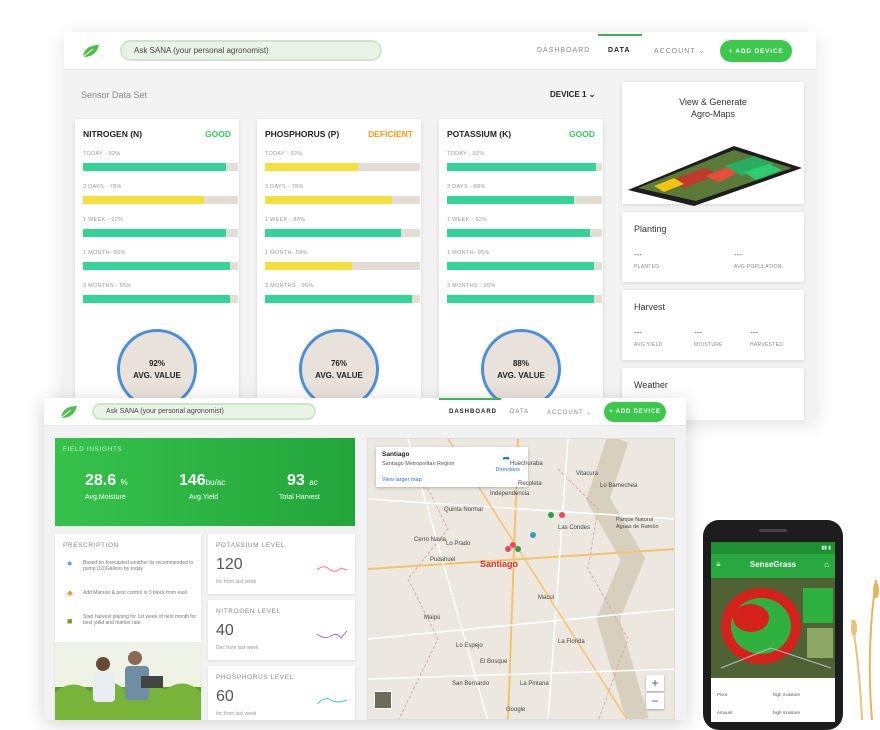 Image resolution: width=880 pixels, height=730 pixels. What do you see at coordinates (124, 482) in the screenshot?
I see `avg-moisture-unit: %` at bounding box center [124, 482].